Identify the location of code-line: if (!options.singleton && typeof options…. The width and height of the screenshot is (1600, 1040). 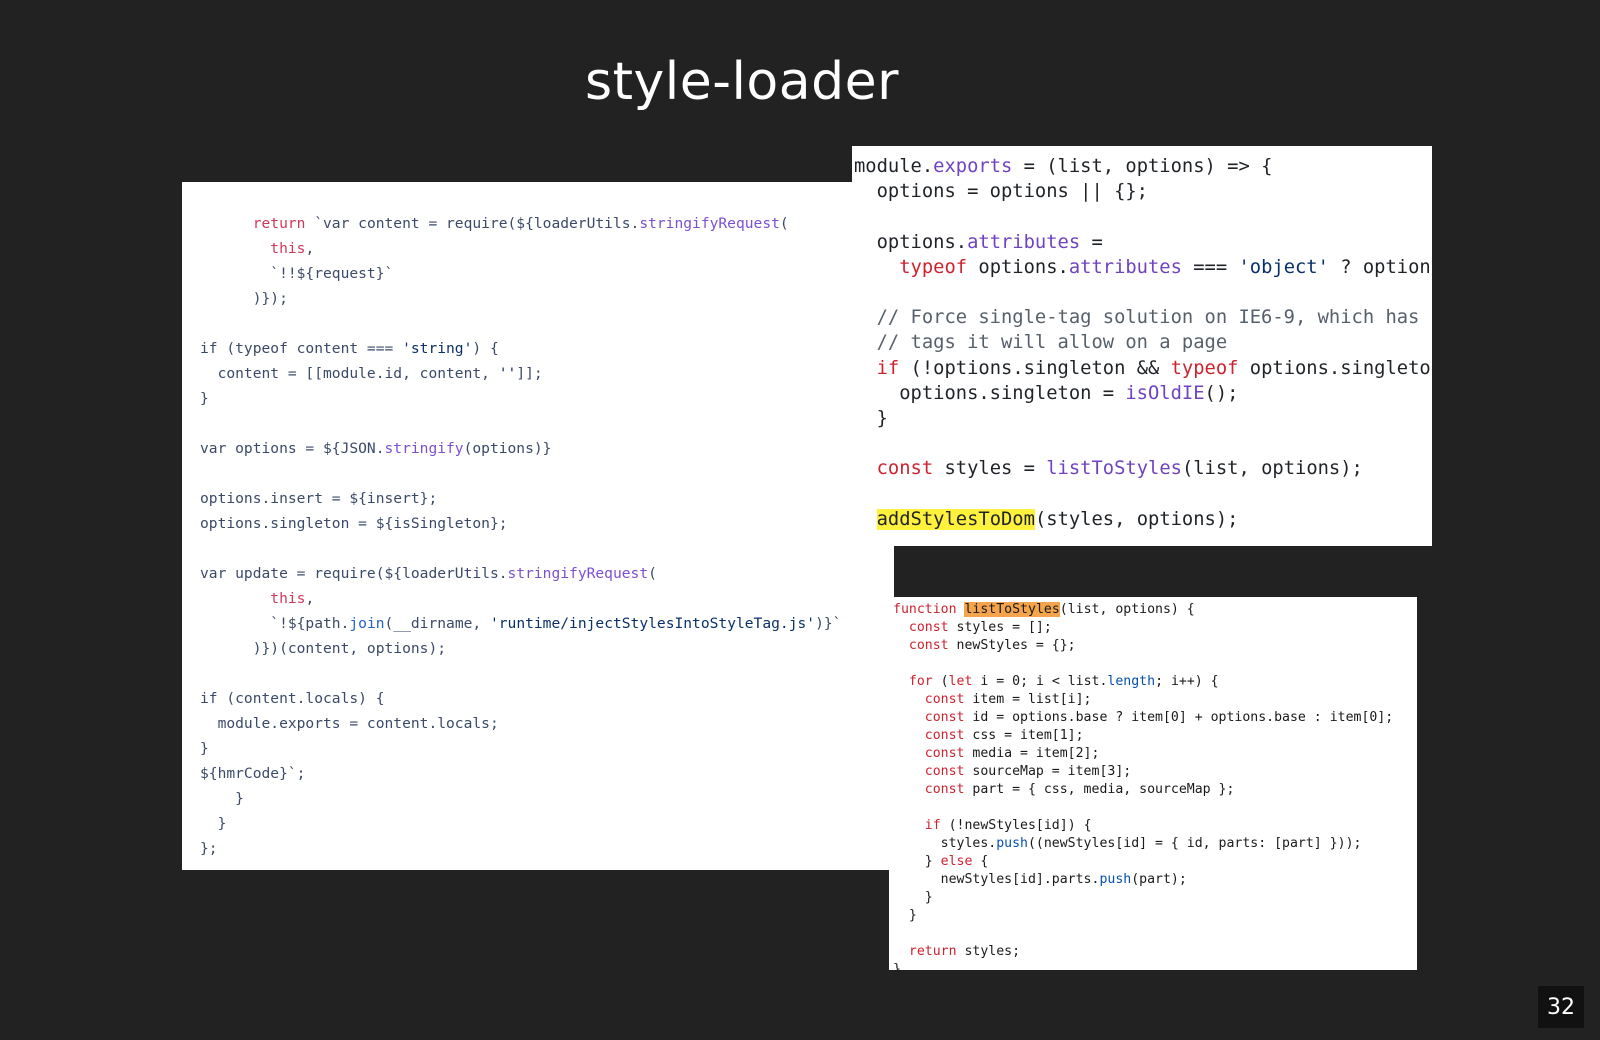
(1153, 368).